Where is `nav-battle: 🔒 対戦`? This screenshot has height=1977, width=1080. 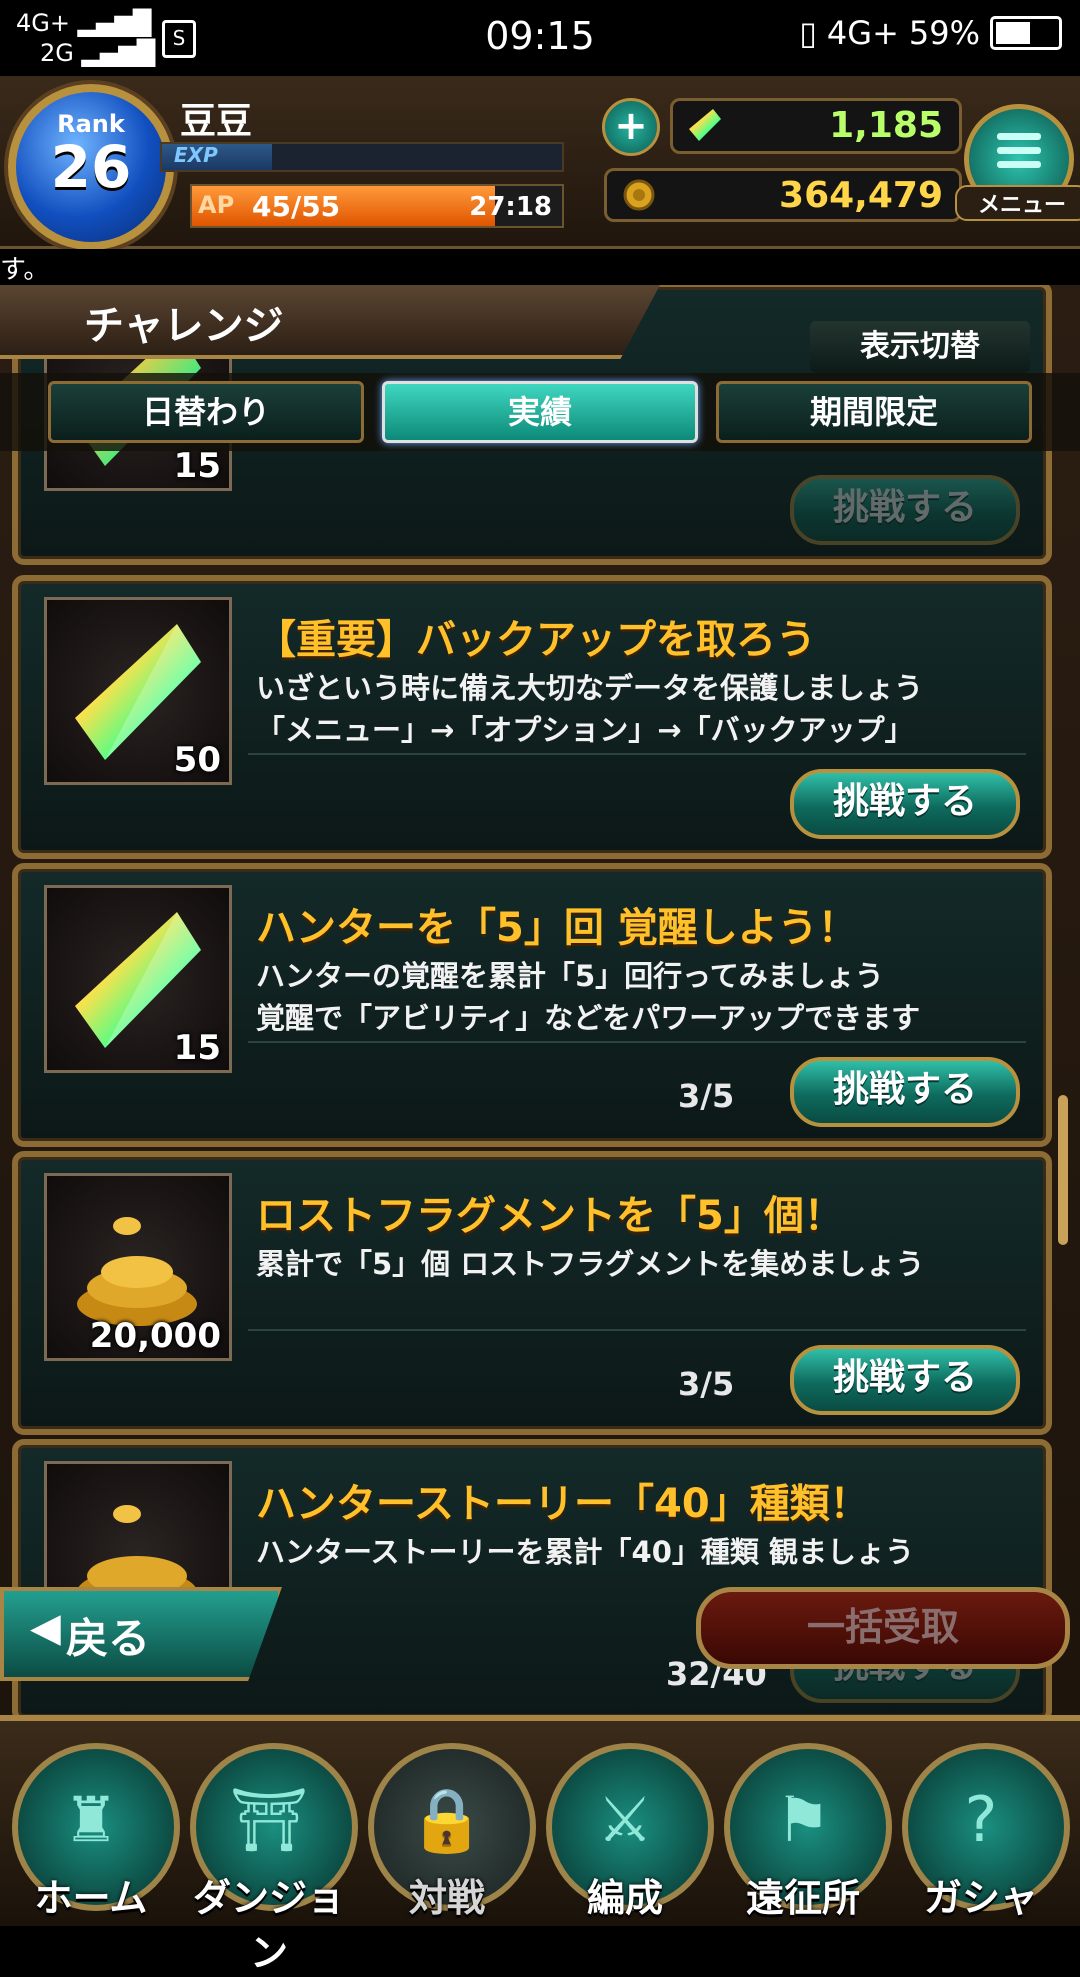
nav-battle: 🔒 対戦 is located at coordinates (449, 1828).